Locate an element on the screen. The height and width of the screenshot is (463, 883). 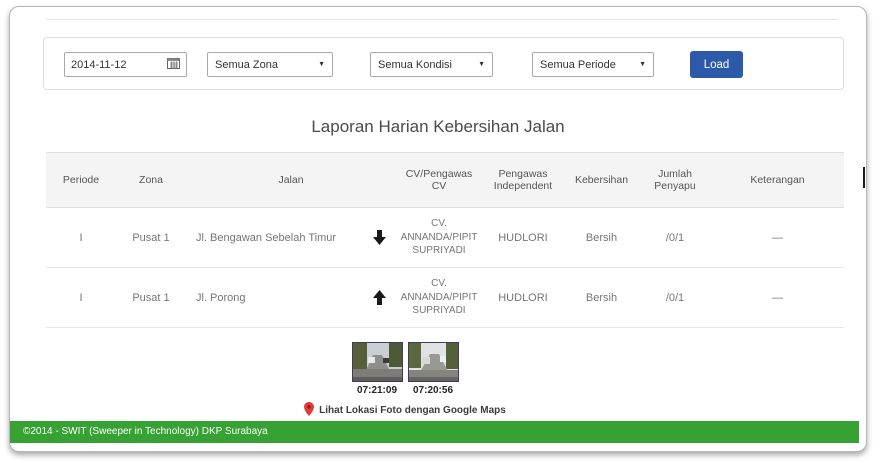
header-zona: Zona is located at coordinates (151, 180).